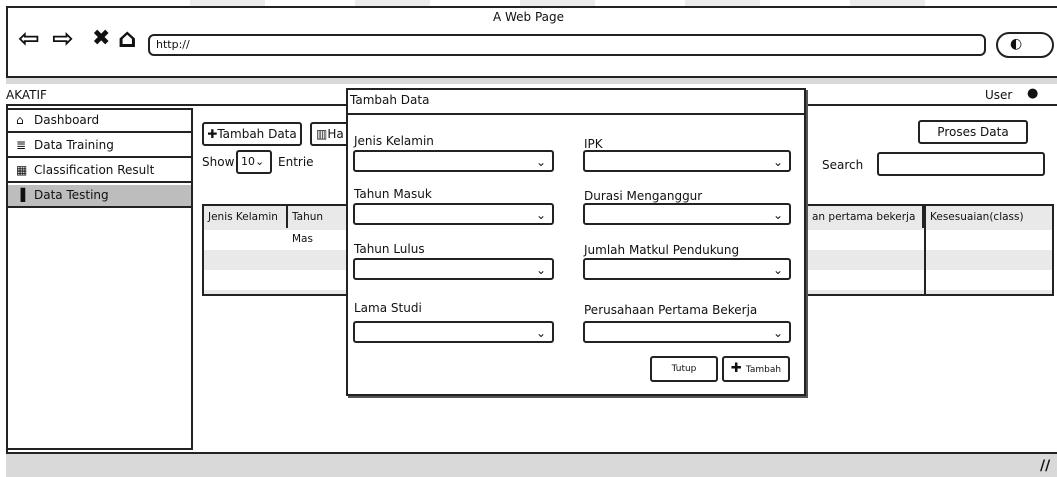 Image resolution: width=1057 pixels, height=477 pixels. I want to click on study-duration-select: ⌄, so click(453, 332).